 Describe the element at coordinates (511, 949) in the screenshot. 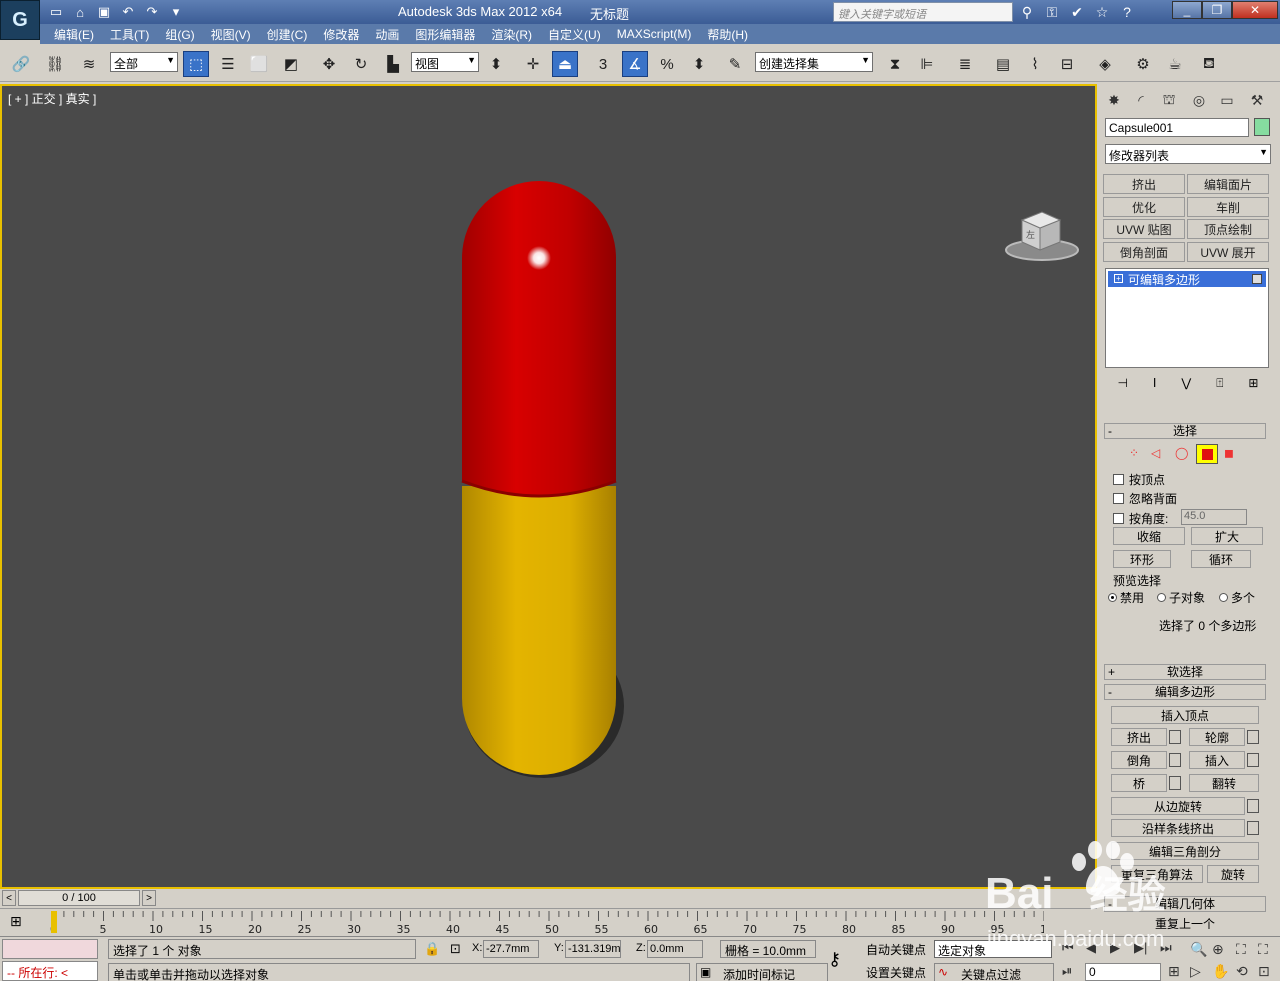

I see `x-coordinate-field: -27.7mm` at that location.